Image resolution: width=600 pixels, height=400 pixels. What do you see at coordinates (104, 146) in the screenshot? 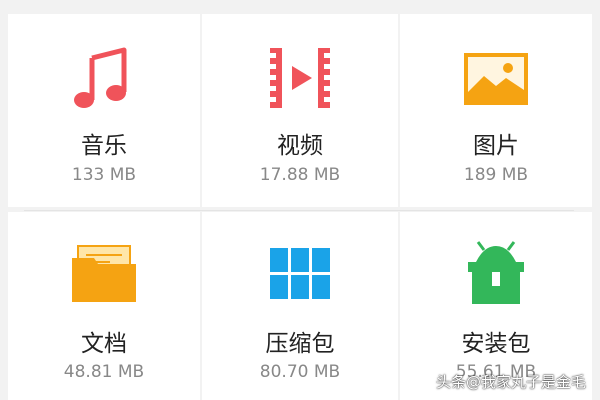
I see `category-label: 音乐` at bounding box center [104, 146].